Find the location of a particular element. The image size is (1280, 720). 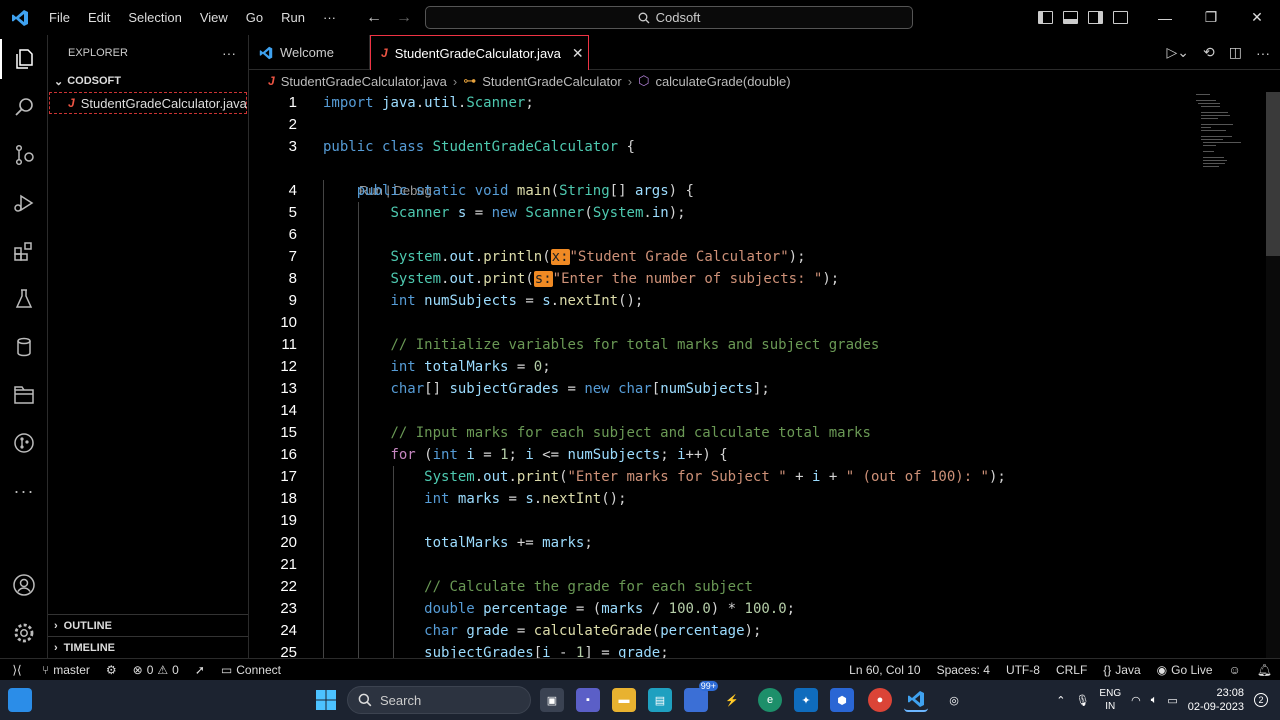

project-manager-icon is located at coordinates (24, 395).